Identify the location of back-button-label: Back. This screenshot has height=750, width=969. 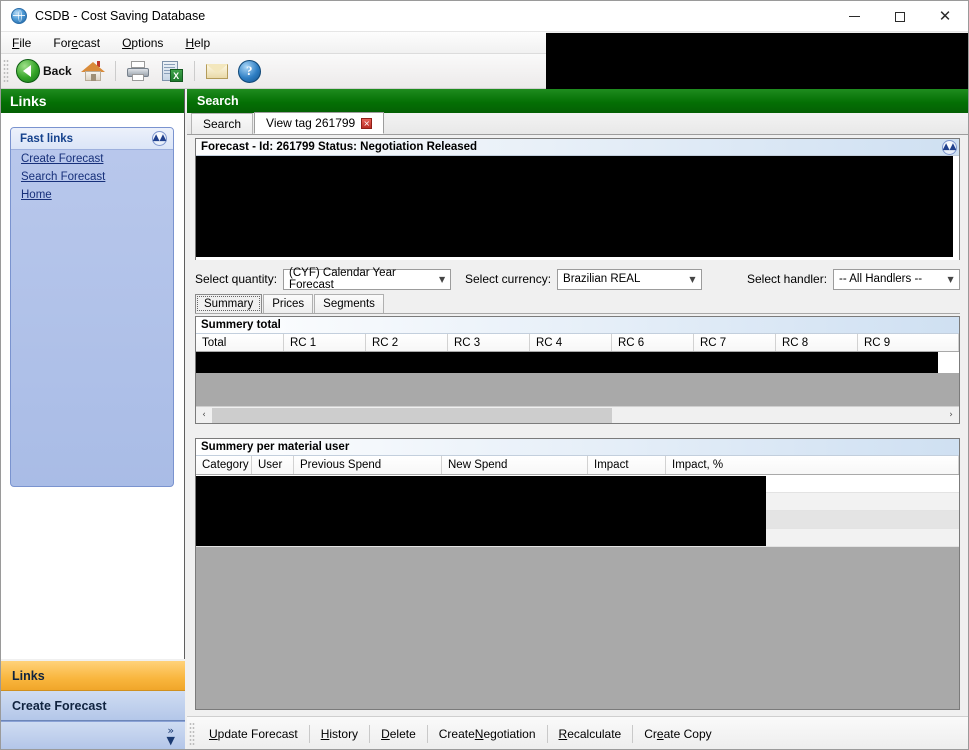
(57, 71).